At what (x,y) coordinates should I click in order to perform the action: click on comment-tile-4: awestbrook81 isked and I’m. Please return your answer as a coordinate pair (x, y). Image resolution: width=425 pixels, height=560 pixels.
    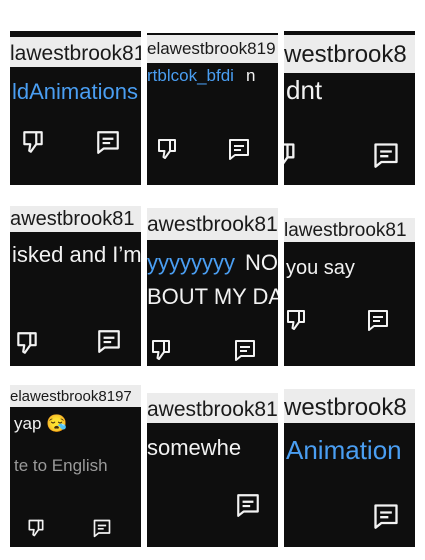
    Looking at the image, I should click on (75, 279).